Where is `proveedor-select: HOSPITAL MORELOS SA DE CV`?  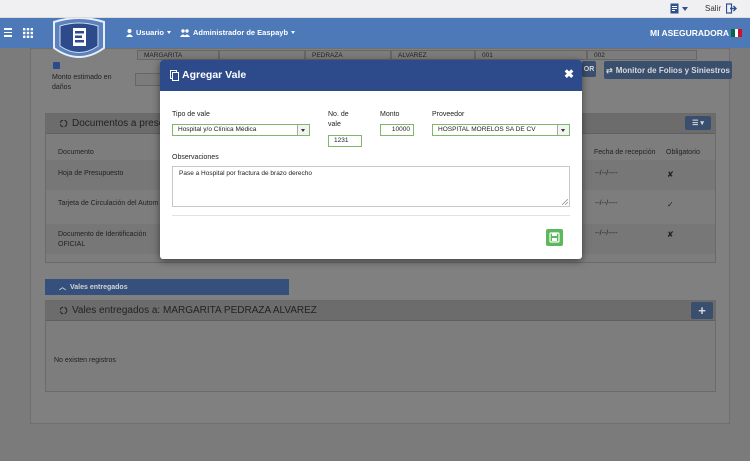 proveedor-select: HOSPITAL MORELOS SA DE CV is located at coordinates (501, 130).